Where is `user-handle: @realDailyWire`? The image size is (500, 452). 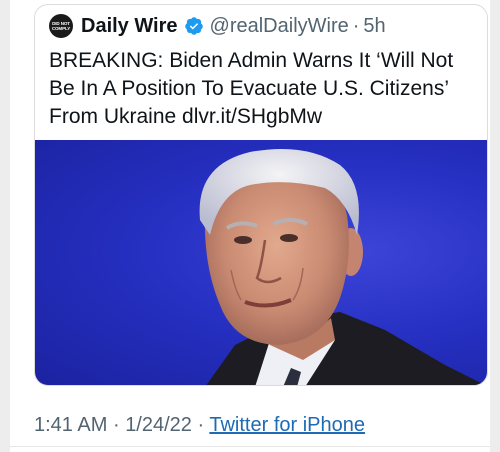
user-handle: @realDailyWire is located at coordinates (279, 26).